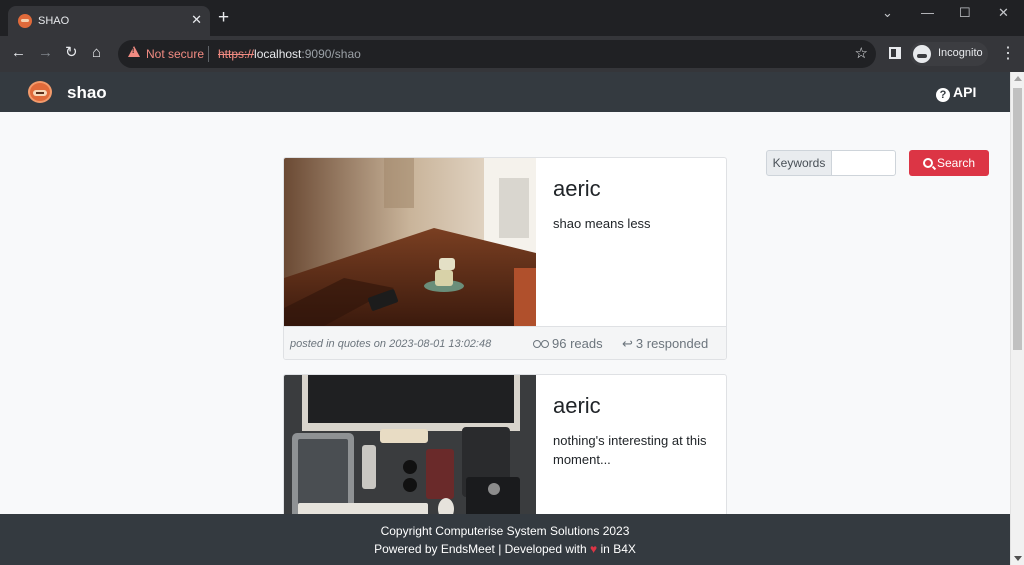 The image size is (1024, 565). I want to click on api-label: API, so click(965, 92).